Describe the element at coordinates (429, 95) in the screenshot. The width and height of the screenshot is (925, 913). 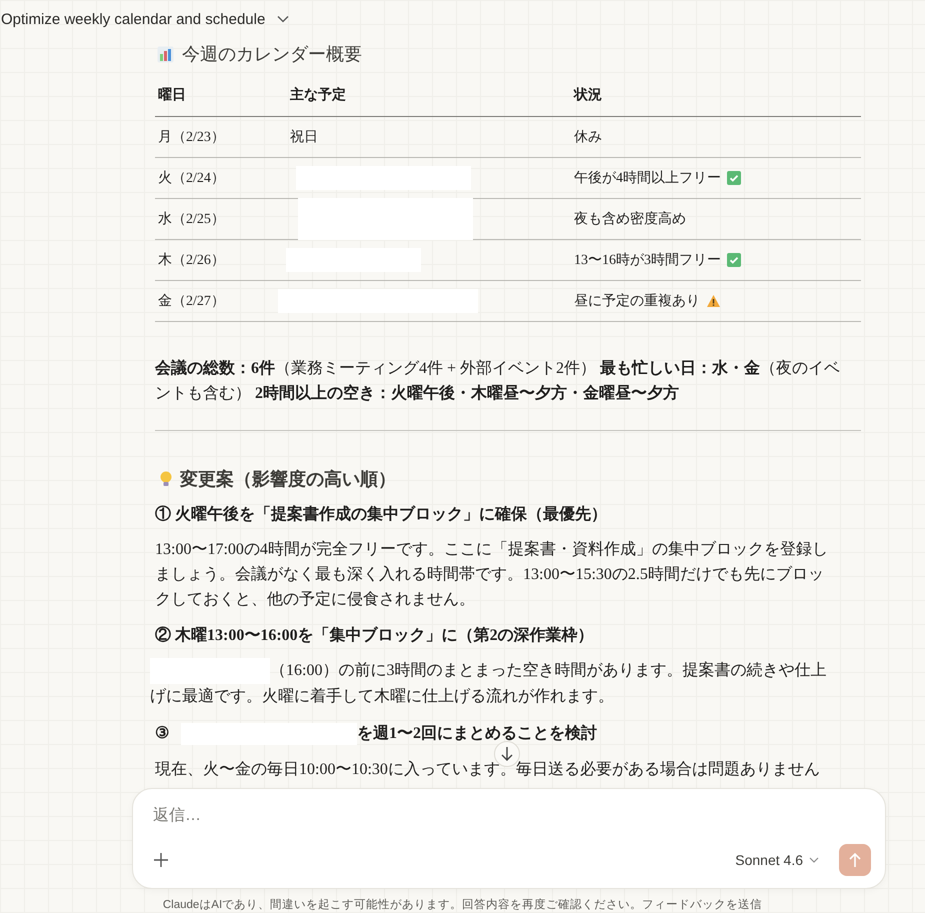
I see `column-header: 主な予定` at that location.